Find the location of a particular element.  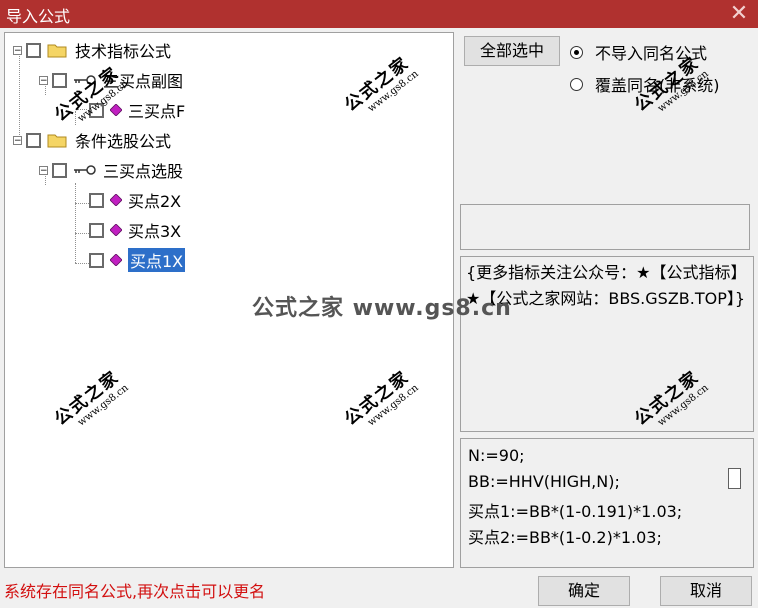

scrollbar-thumb is located at coordinates (734, 478).